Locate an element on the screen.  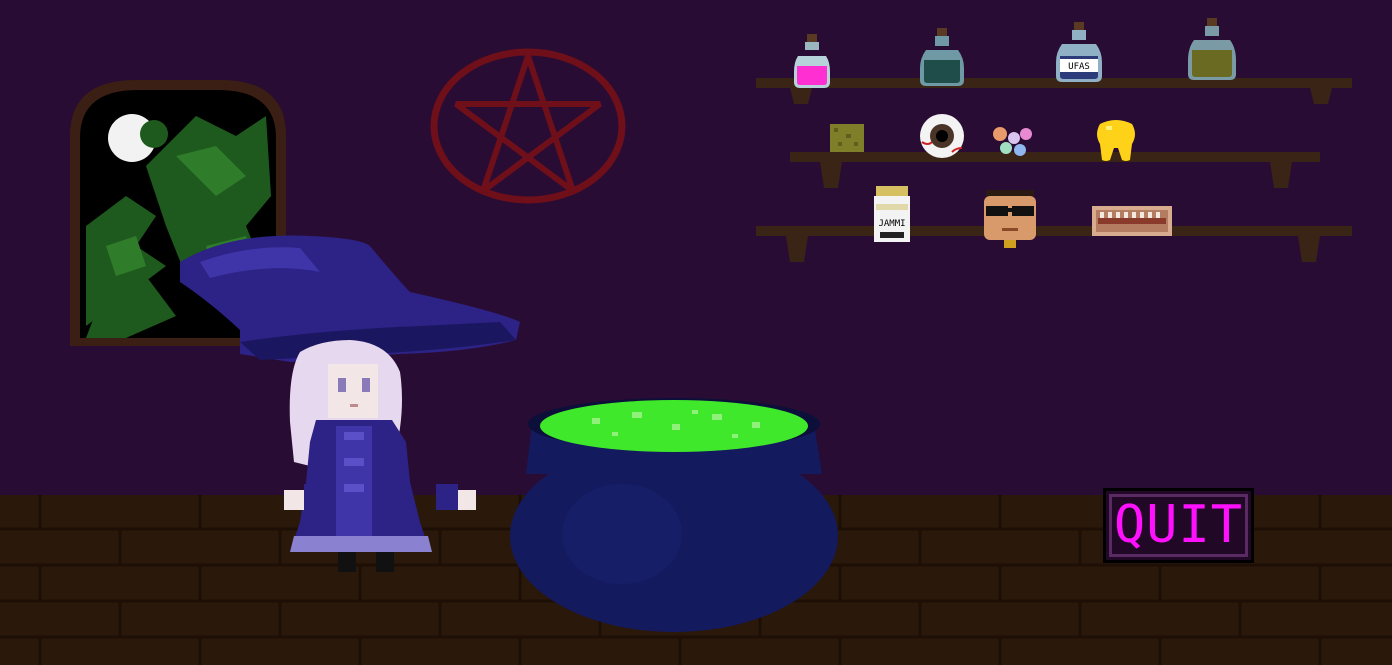
olive-potion-icon is located at coordinates (1212, 50).